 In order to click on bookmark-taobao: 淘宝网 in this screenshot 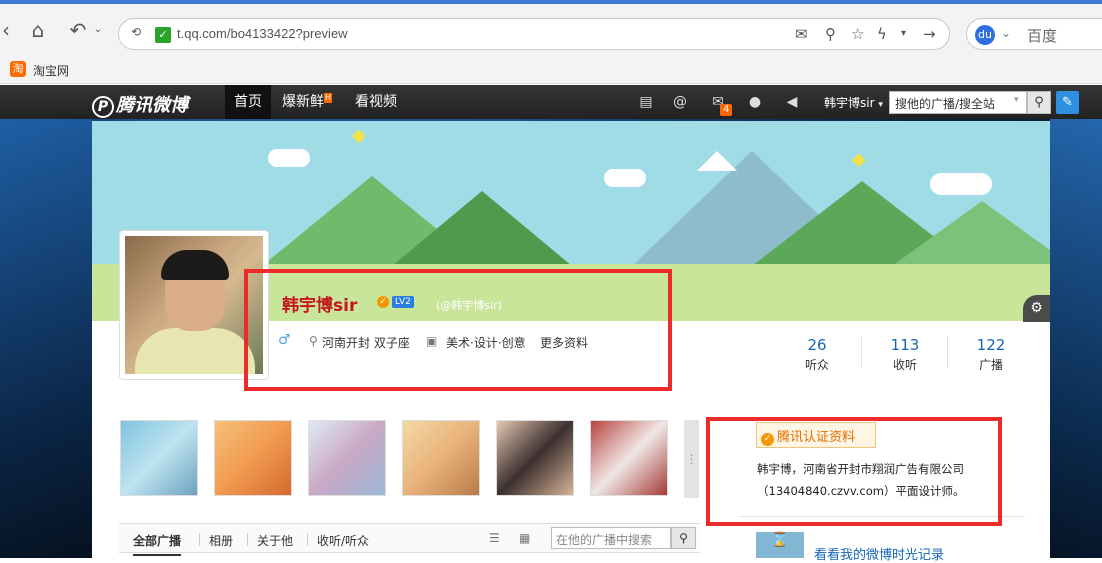, I will do `click(51, 70)`.